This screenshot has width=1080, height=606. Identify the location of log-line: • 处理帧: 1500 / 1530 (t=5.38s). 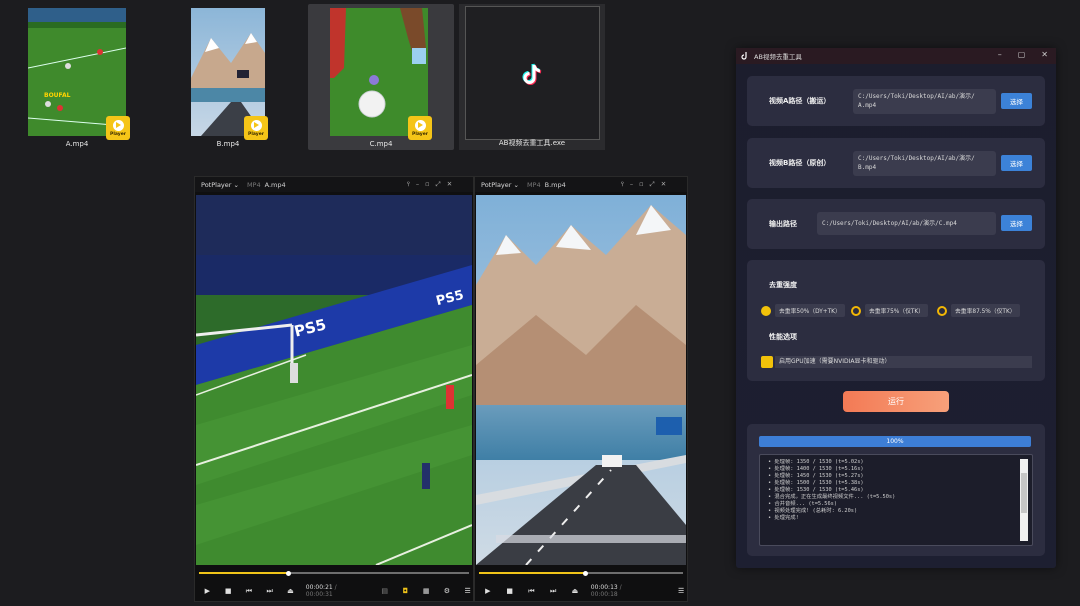
(816, 483).